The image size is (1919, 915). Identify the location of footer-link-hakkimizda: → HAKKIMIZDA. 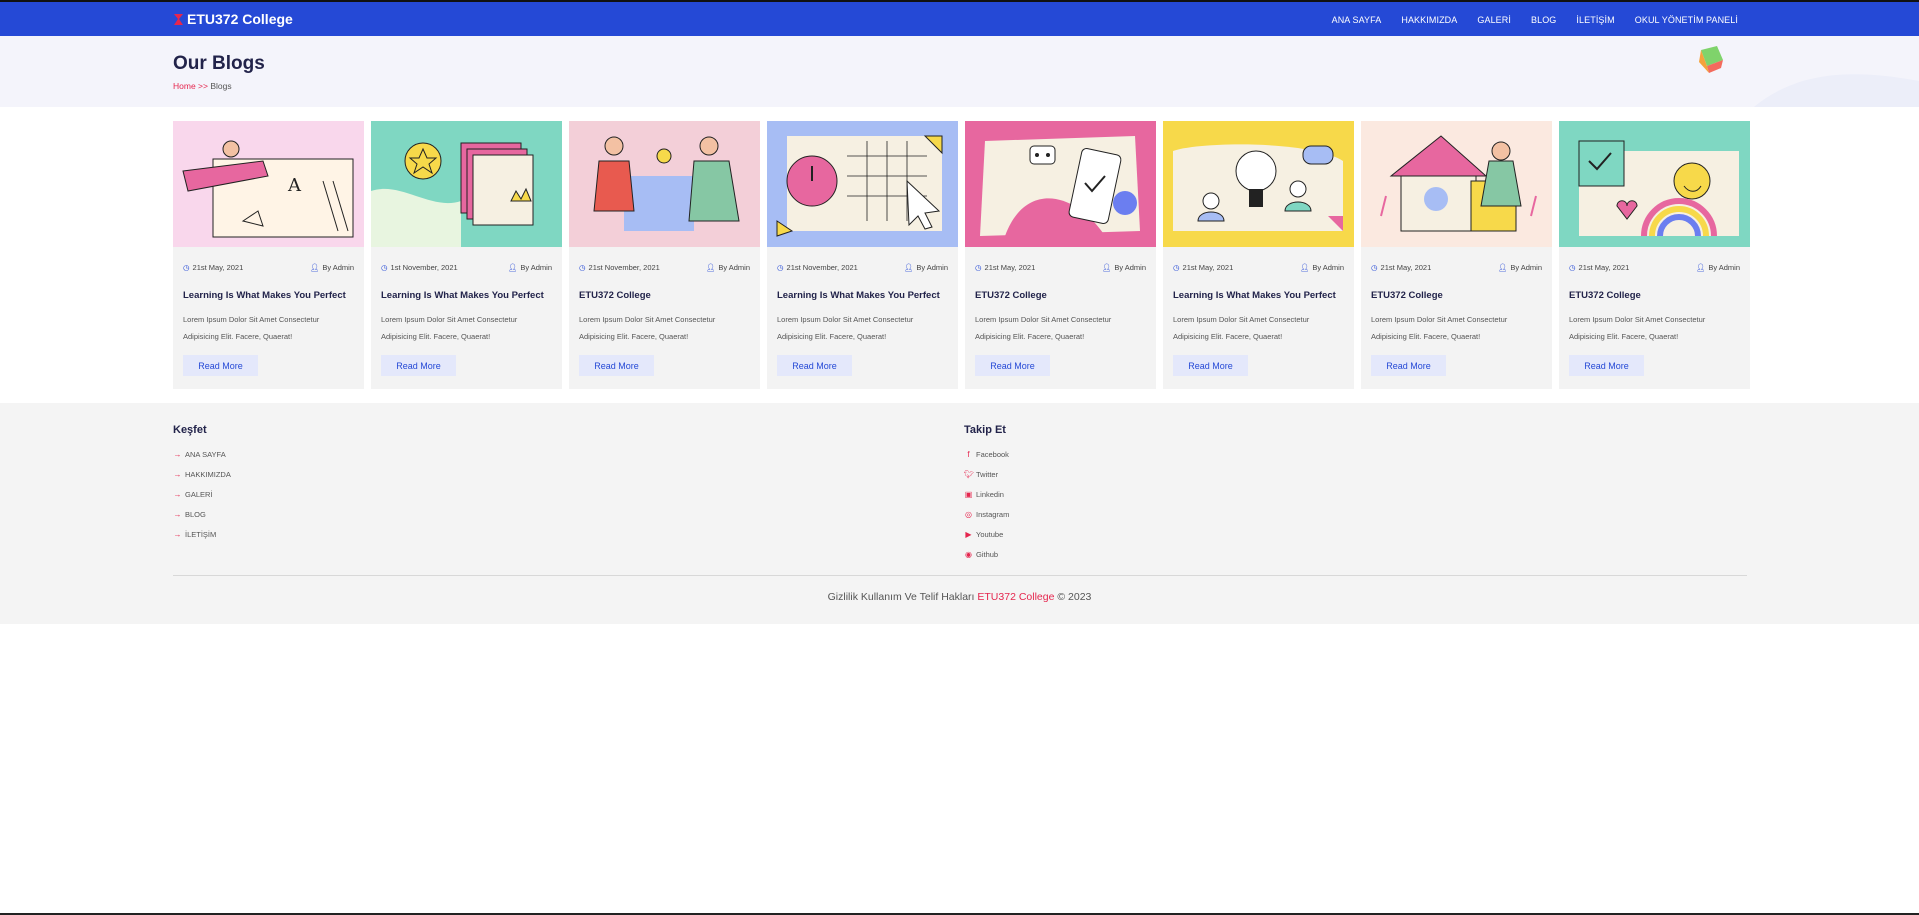
(202, 474).